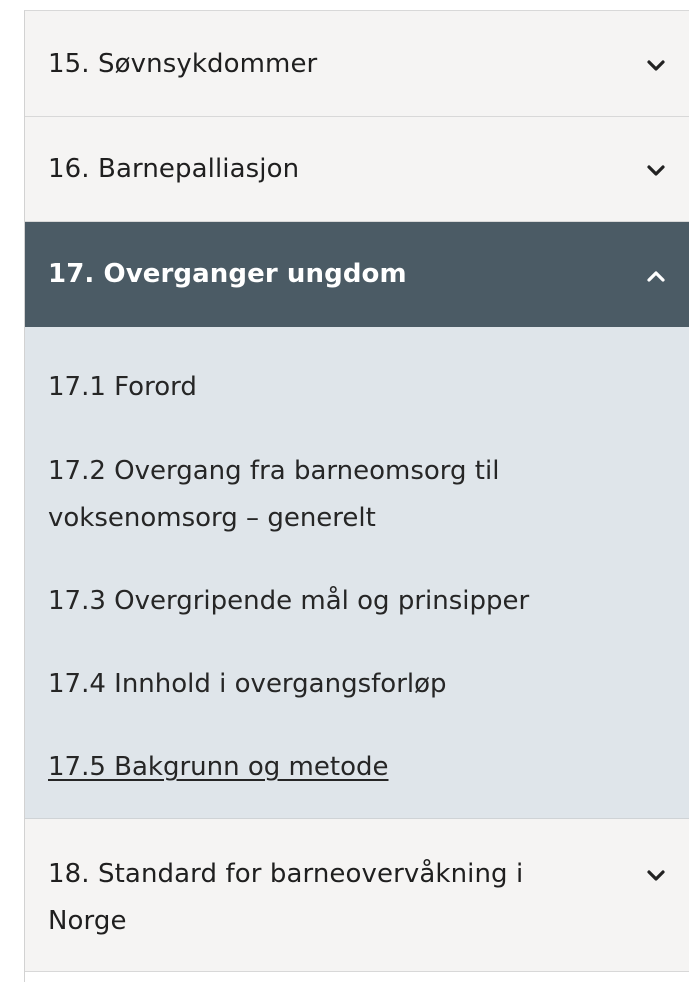  Describe the element at coordinates (286, 874) in the screenshot. I see `section-label-line1: 18. Standard for barneovervåkning i` at that location.